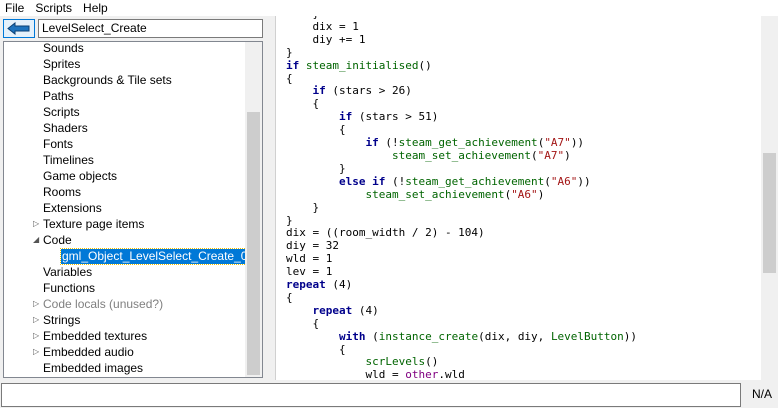  I want to click on code-token: }, so click(289, 220).